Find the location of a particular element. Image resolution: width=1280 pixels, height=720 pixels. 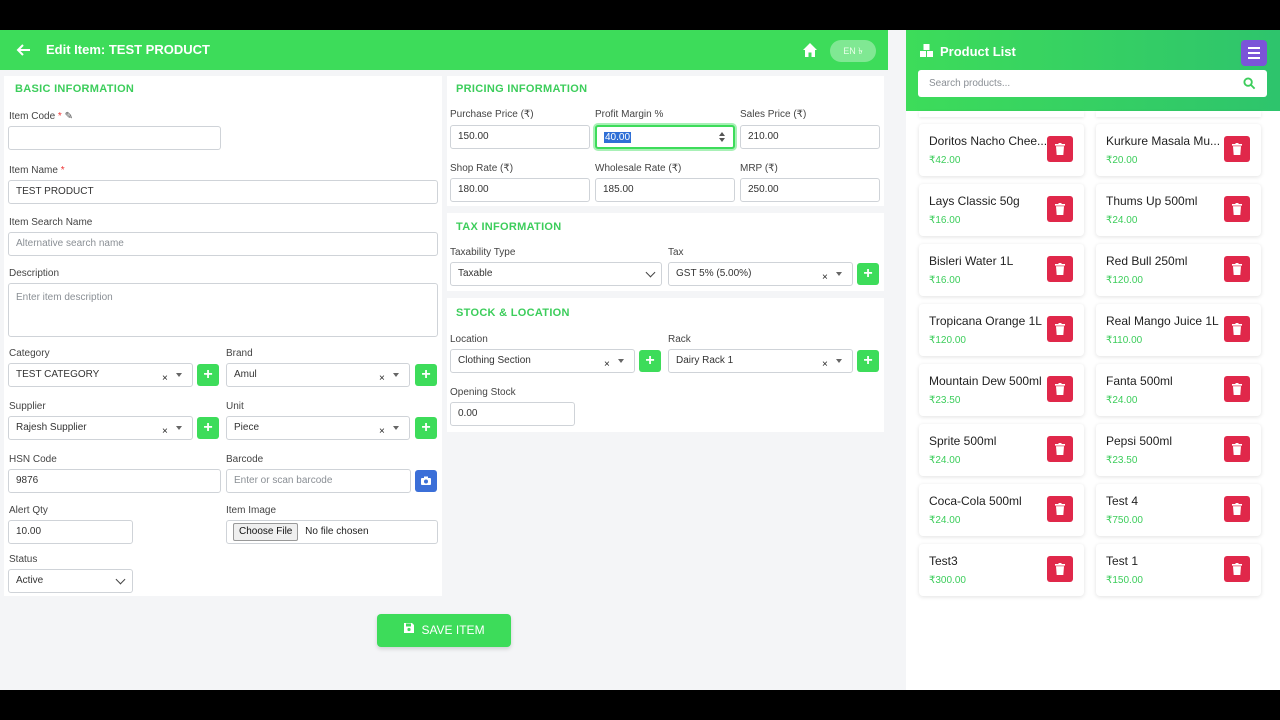

purchase-price-input: 150.00 is located at coordinates (520, 137).